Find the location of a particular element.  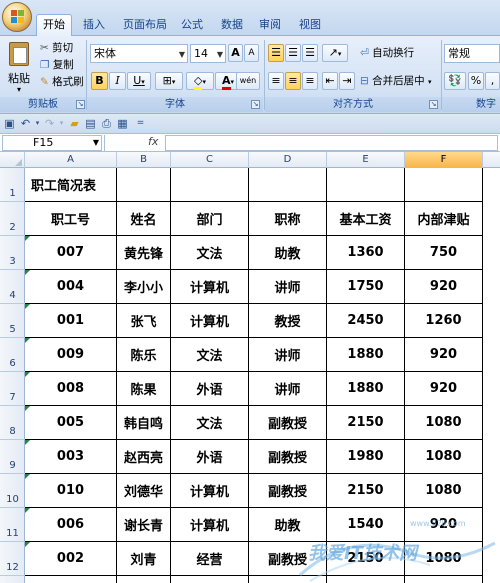

font-launcher-icon: ↘ is located at coordinates (255, 104).